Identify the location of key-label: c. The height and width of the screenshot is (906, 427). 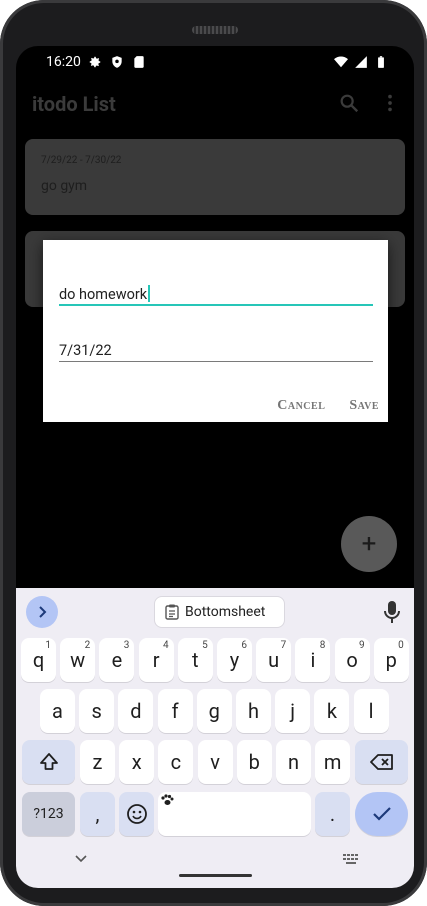
(176, 762).